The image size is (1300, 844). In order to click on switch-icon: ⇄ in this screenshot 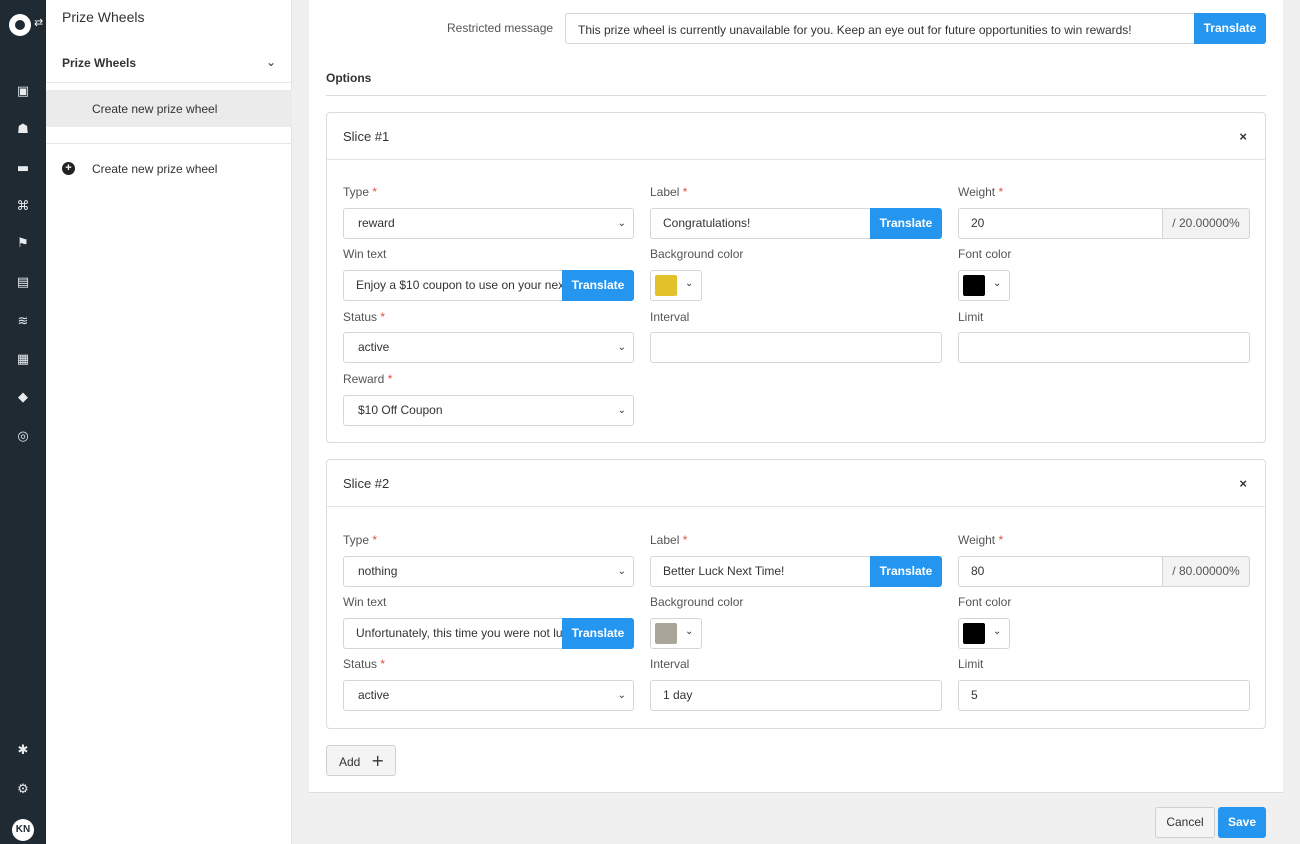, I will do `click(38, 22)`.